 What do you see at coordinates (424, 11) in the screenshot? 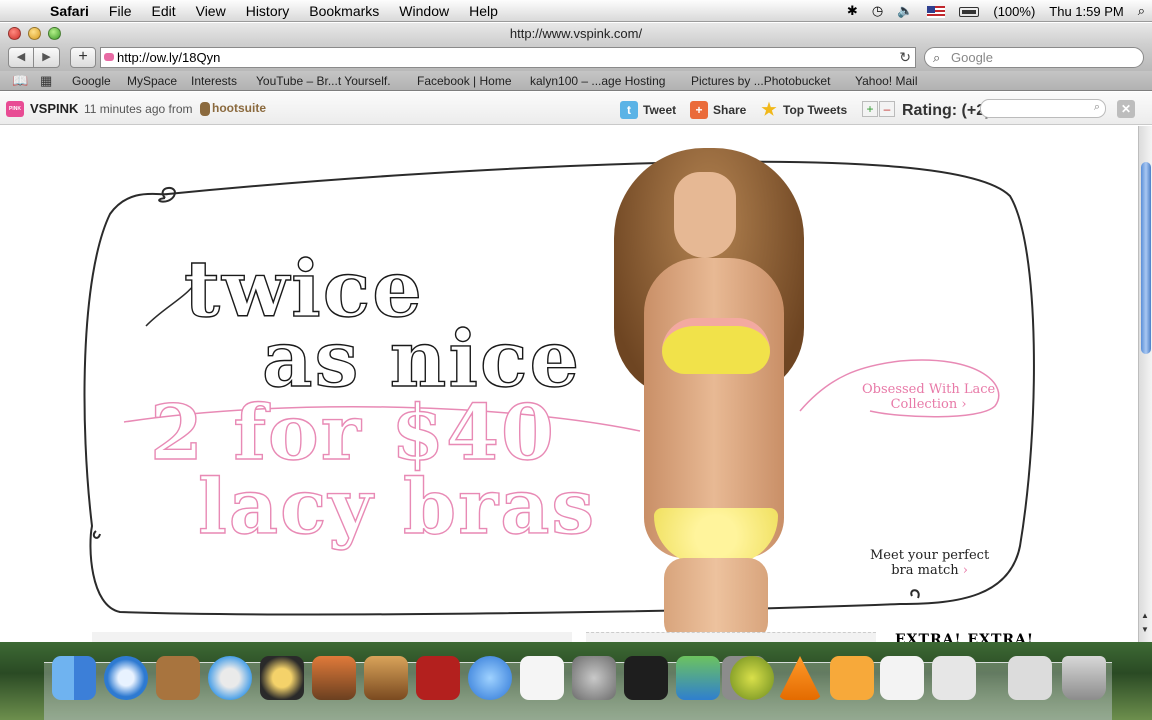
I see `menu-window: Window` at bounding box center [424, 11].